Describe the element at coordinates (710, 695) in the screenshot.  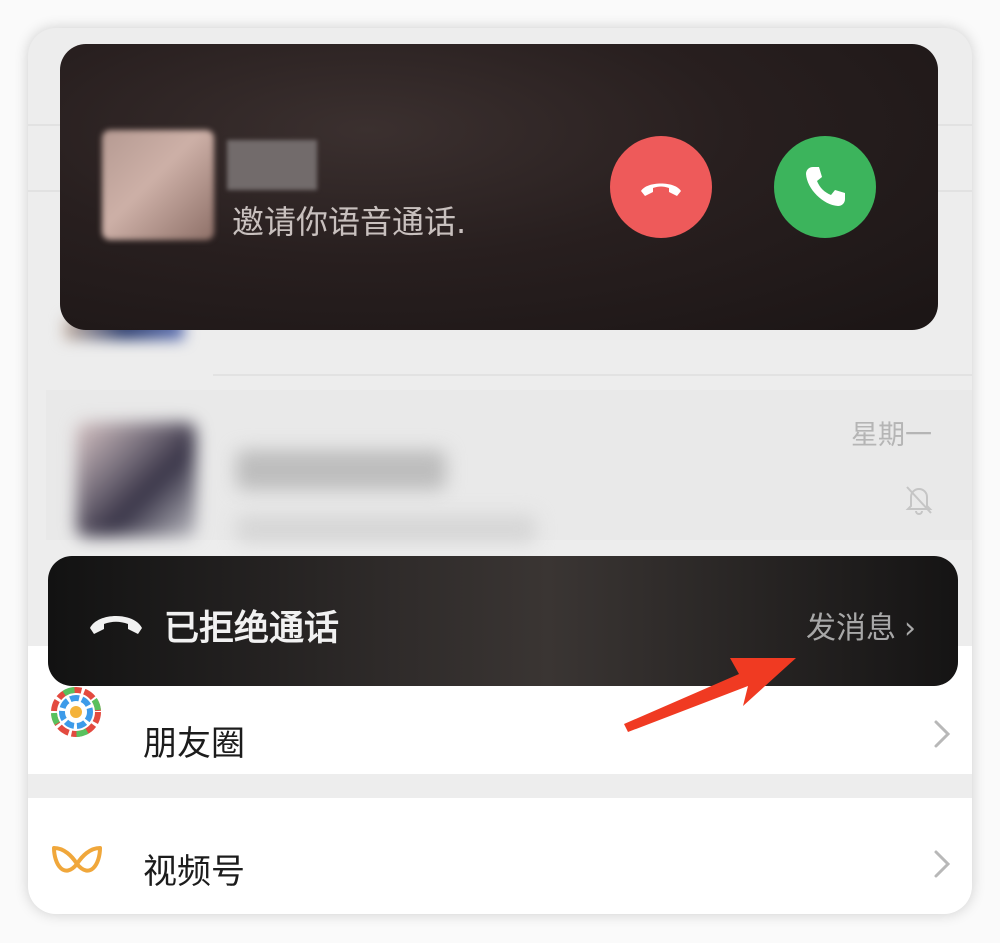
I see `annotation-arrow-icon` at that location.